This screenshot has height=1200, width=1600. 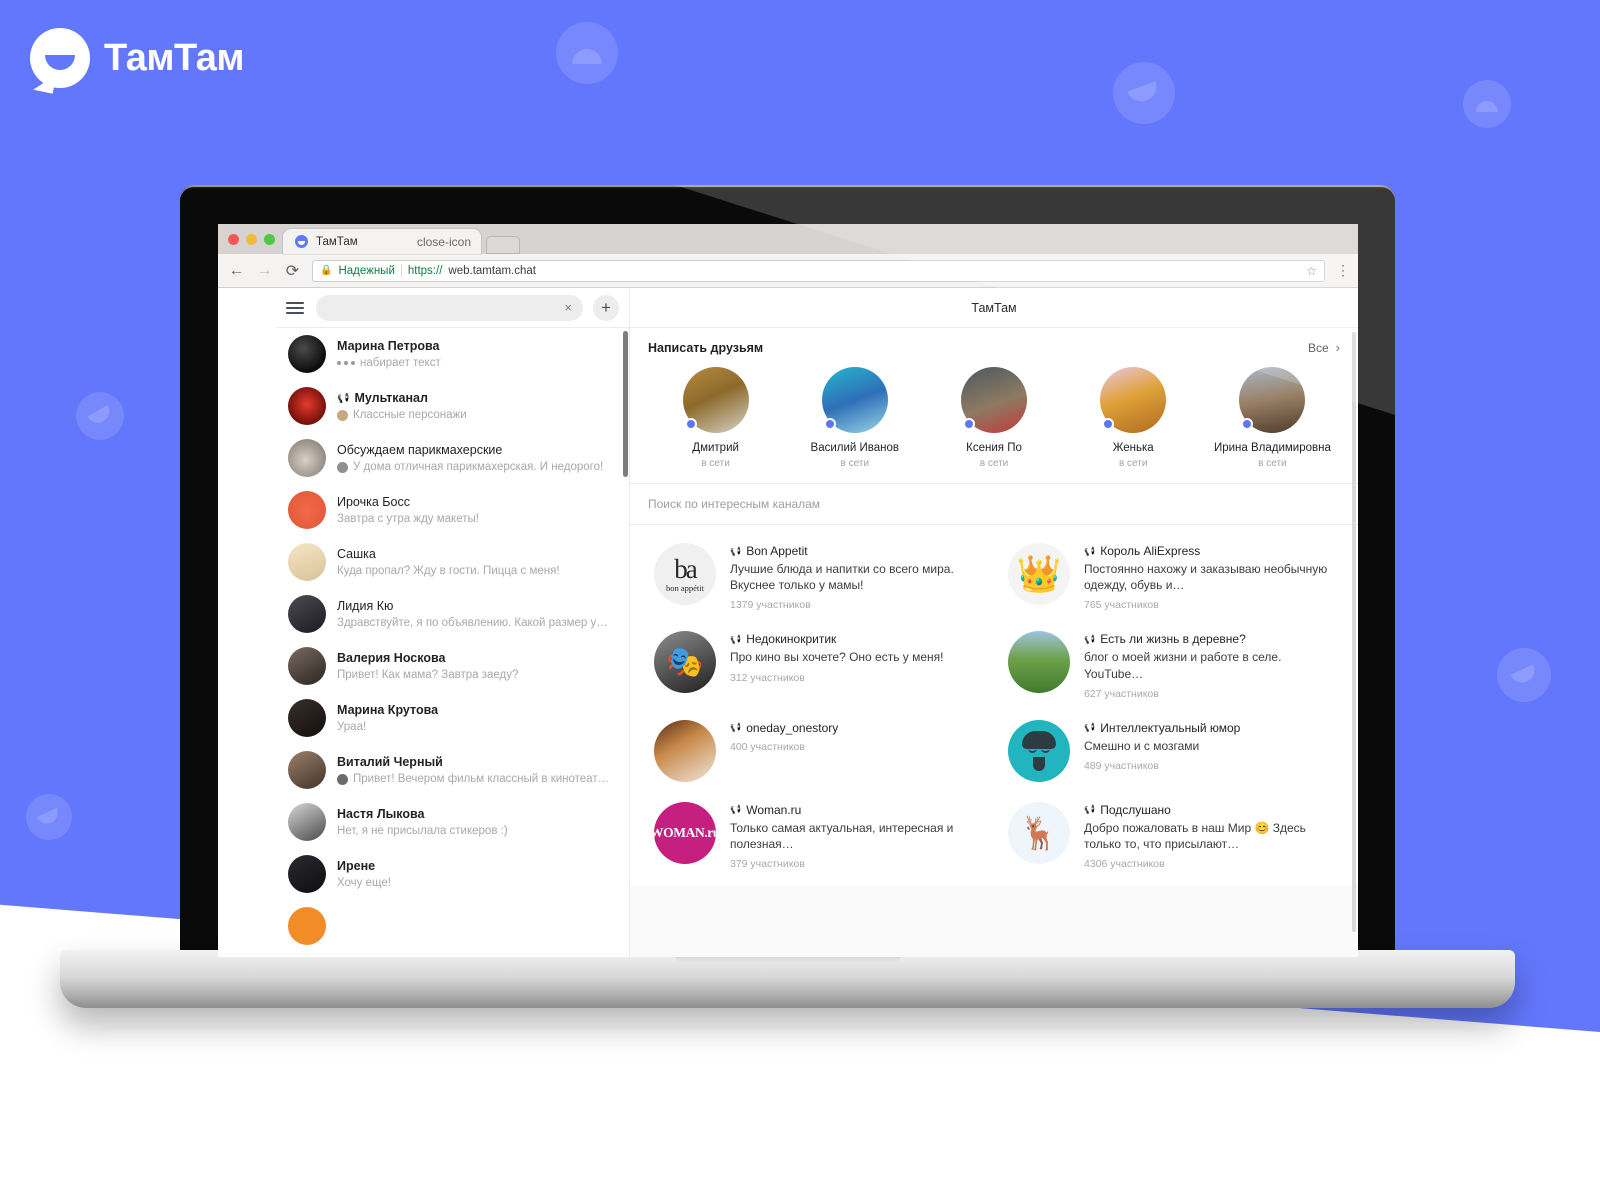 I want to click on channel-name-text: Король AliExpress, so click(x=1150, y=551).